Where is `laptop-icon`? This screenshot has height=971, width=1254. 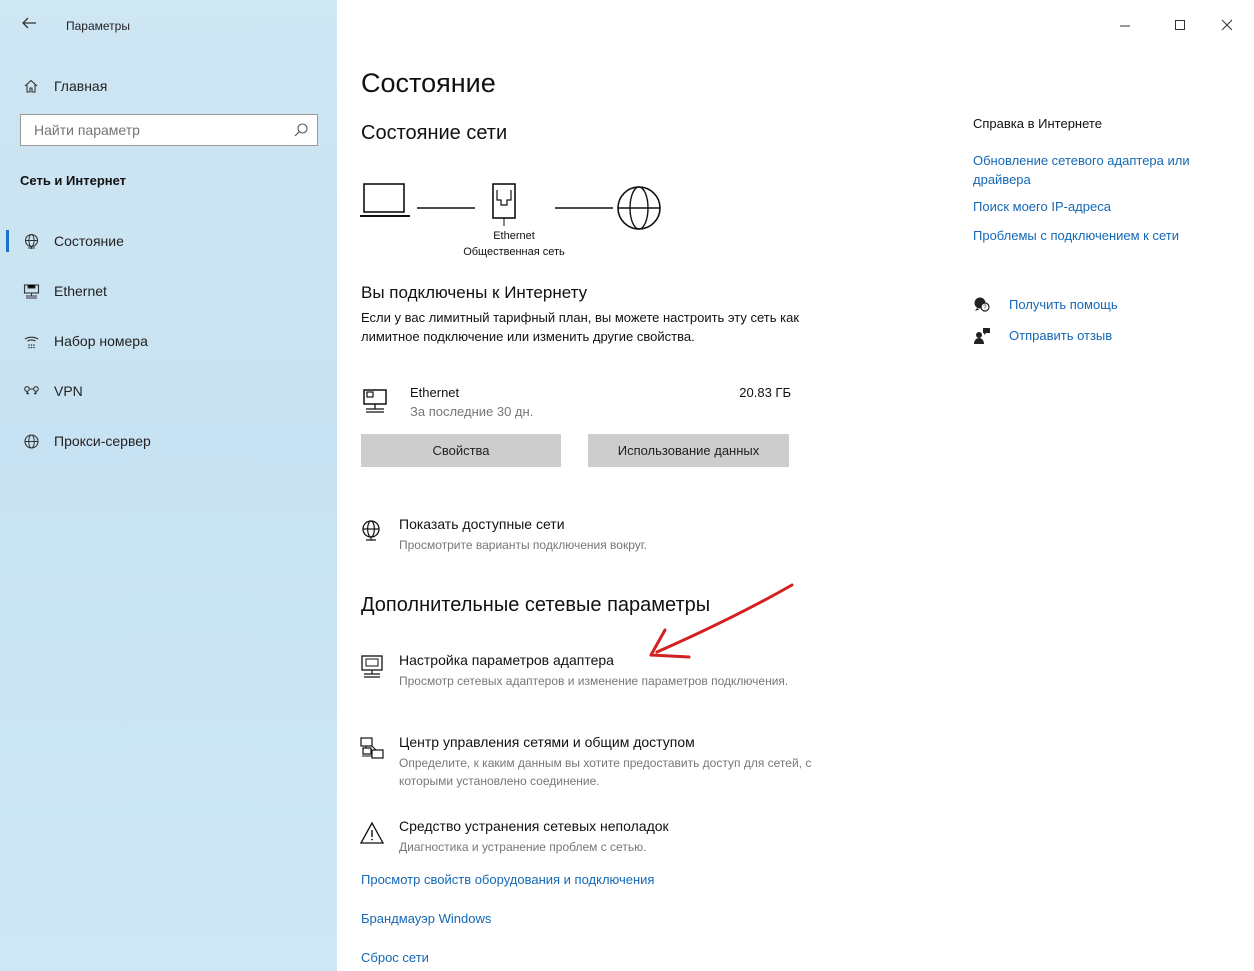 laptop-icon is located at coordinates (385, 200).